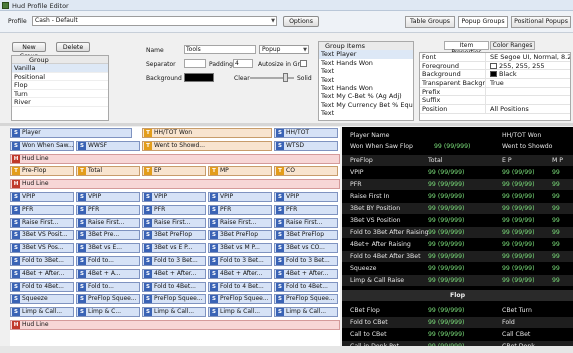  Describe the element at coordinates (466, 48) in the screenshot. I see `tab-item-properties: Item Properties` at that location.